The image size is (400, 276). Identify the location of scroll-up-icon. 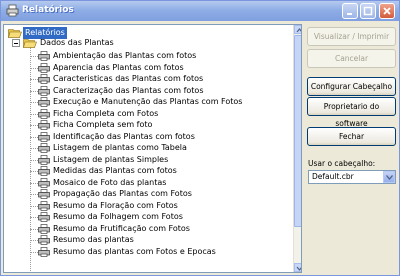
(298, 30).